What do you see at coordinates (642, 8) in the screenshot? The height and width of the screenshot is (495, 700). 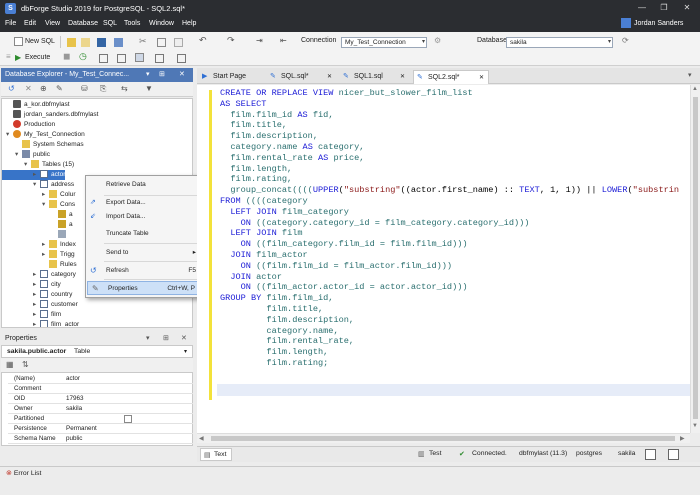 I see `minimize-button: —` at bounding box center [642, 8].